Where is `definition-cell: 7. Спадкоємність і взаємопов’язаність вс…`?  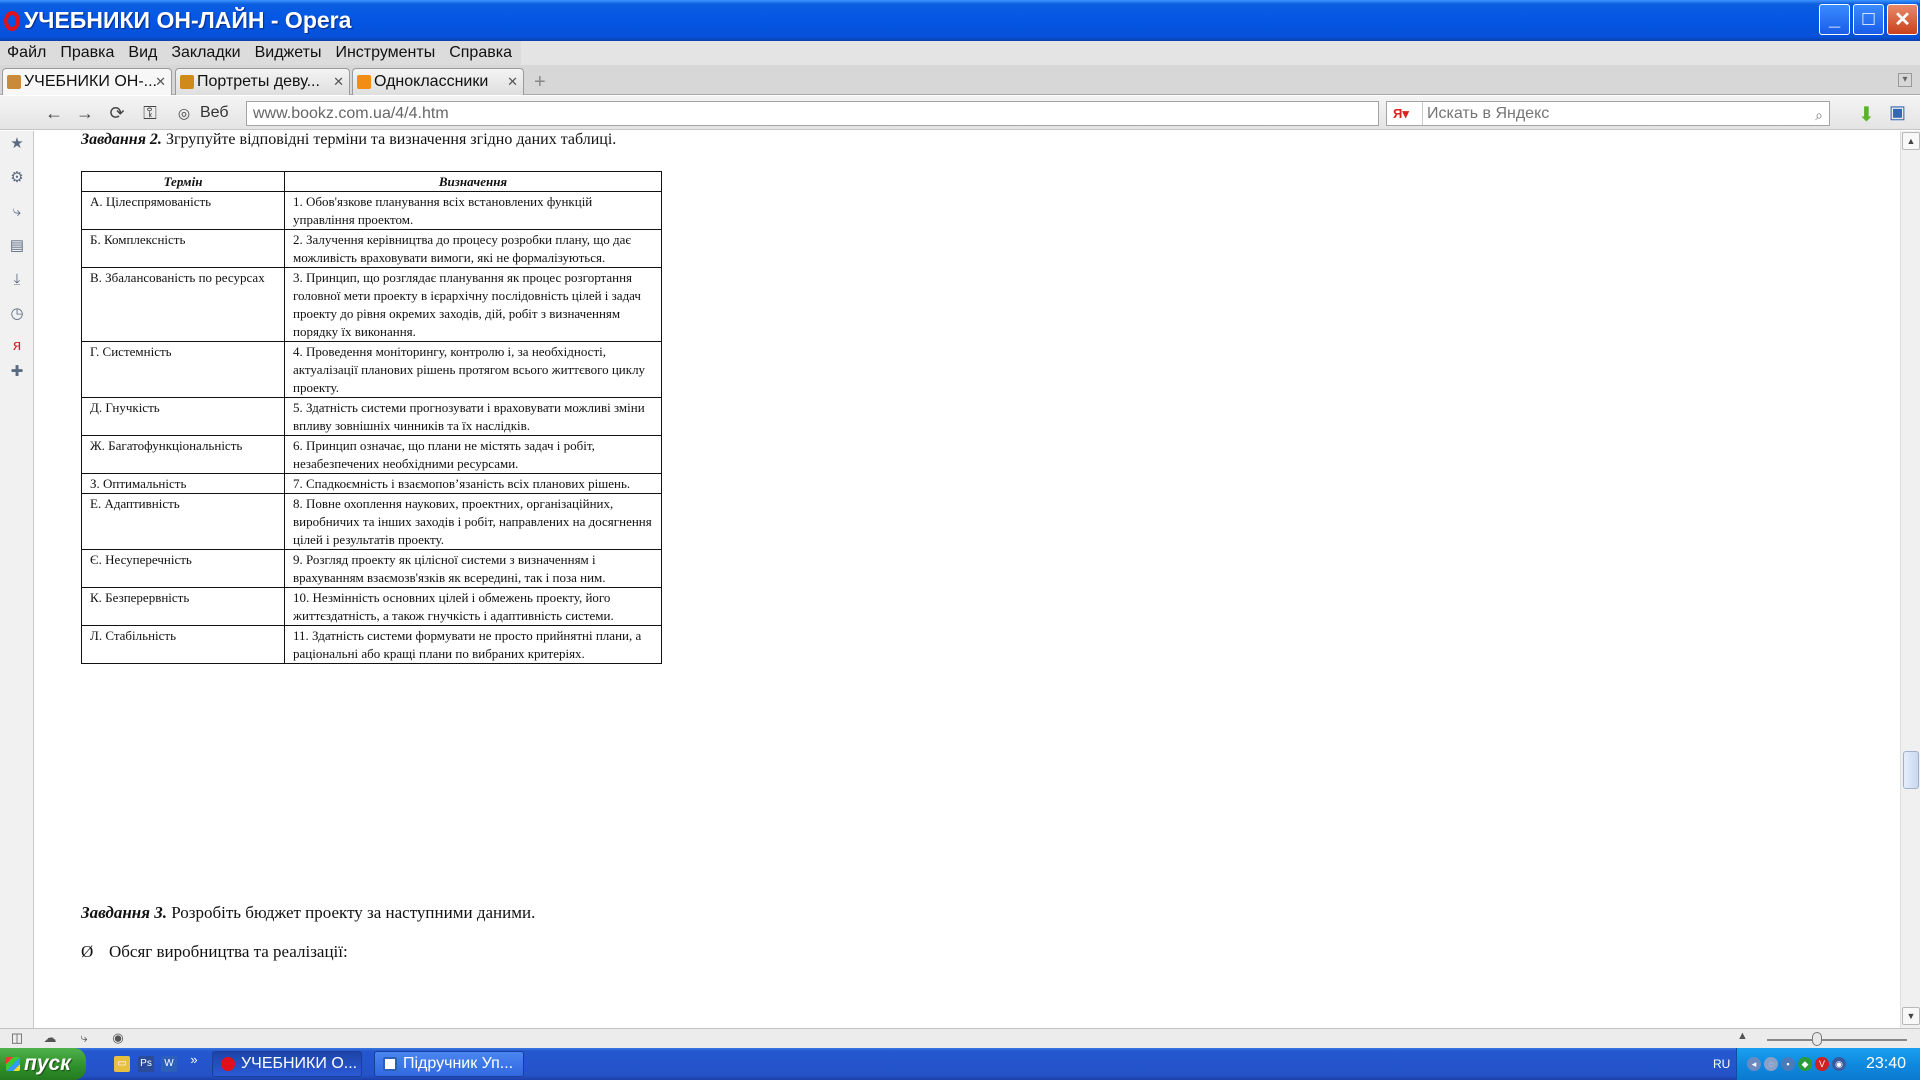
definition-cell: 7. Спадкоємність і взаємопов’язаність вс… is located at coordinates (473, 483).